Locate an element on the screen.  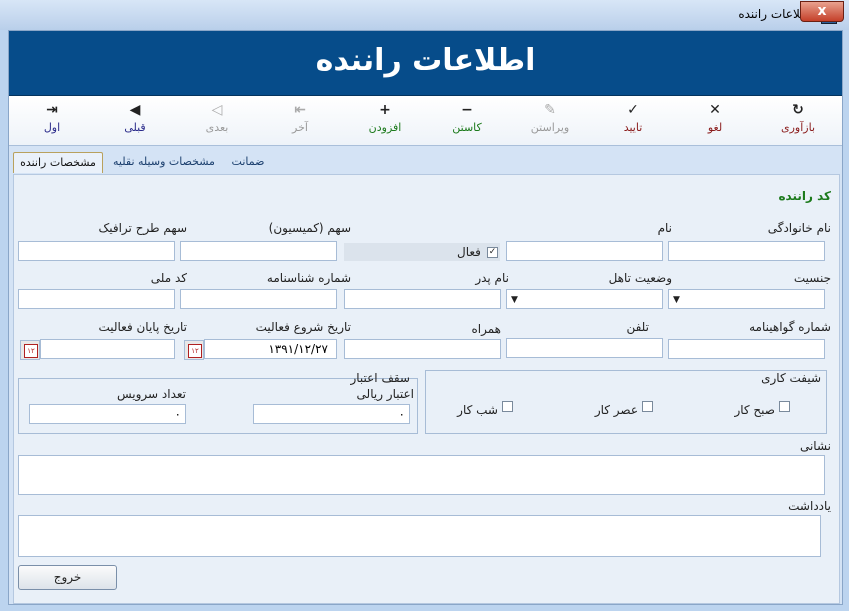
cancel-button: ✕ لغو is located at coordinates (715, 118).